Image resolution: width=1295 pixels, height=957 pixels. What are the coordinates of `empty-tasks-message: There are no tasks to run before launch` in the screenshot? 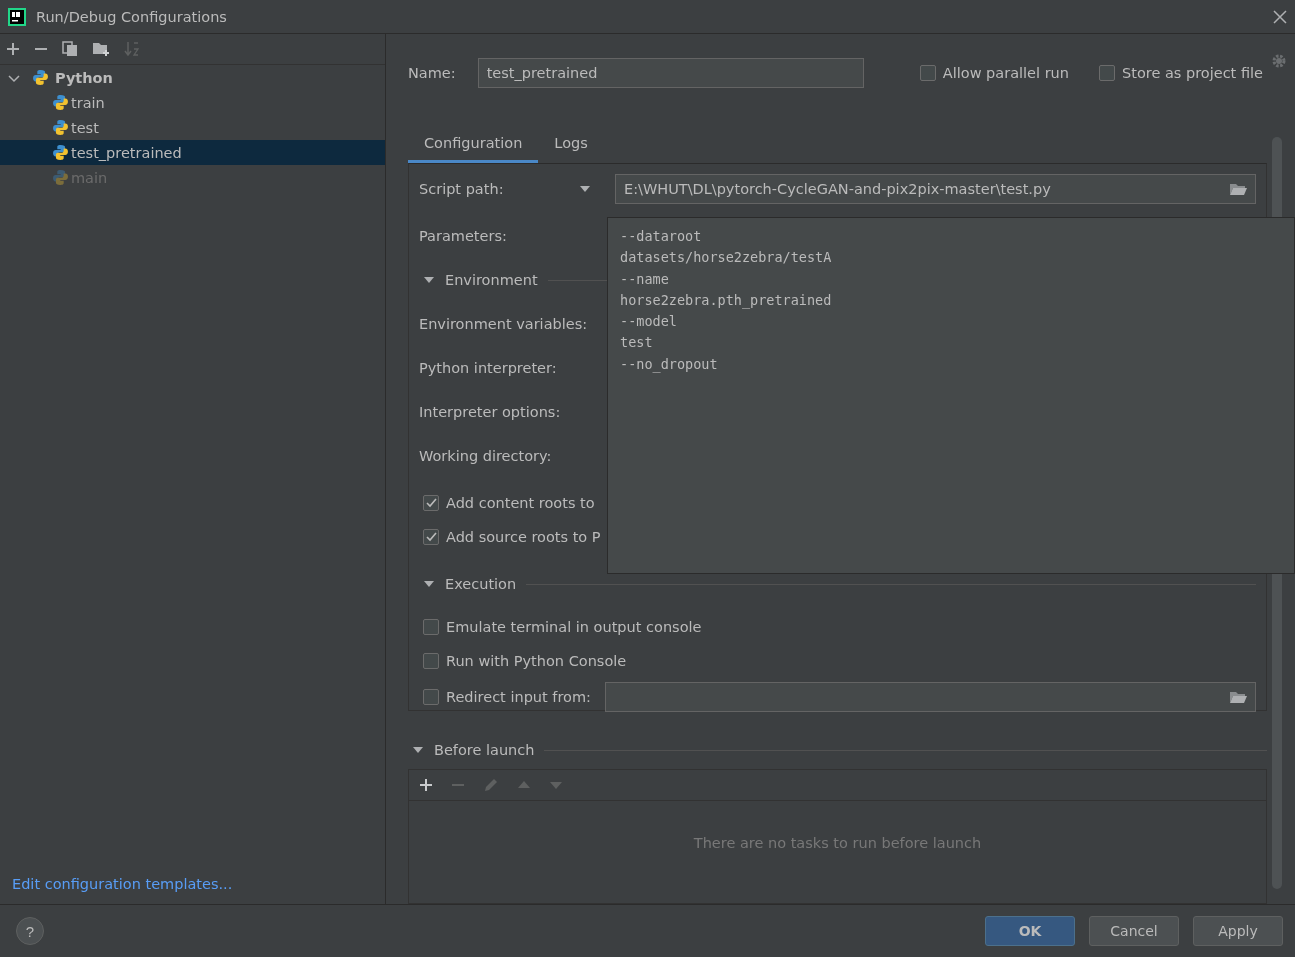 It's located at (837, 843).